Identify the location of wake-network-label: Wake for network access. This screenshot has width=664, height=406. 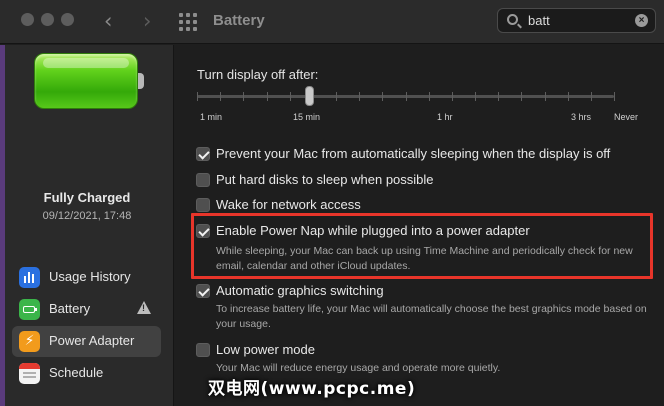
(288, 204).